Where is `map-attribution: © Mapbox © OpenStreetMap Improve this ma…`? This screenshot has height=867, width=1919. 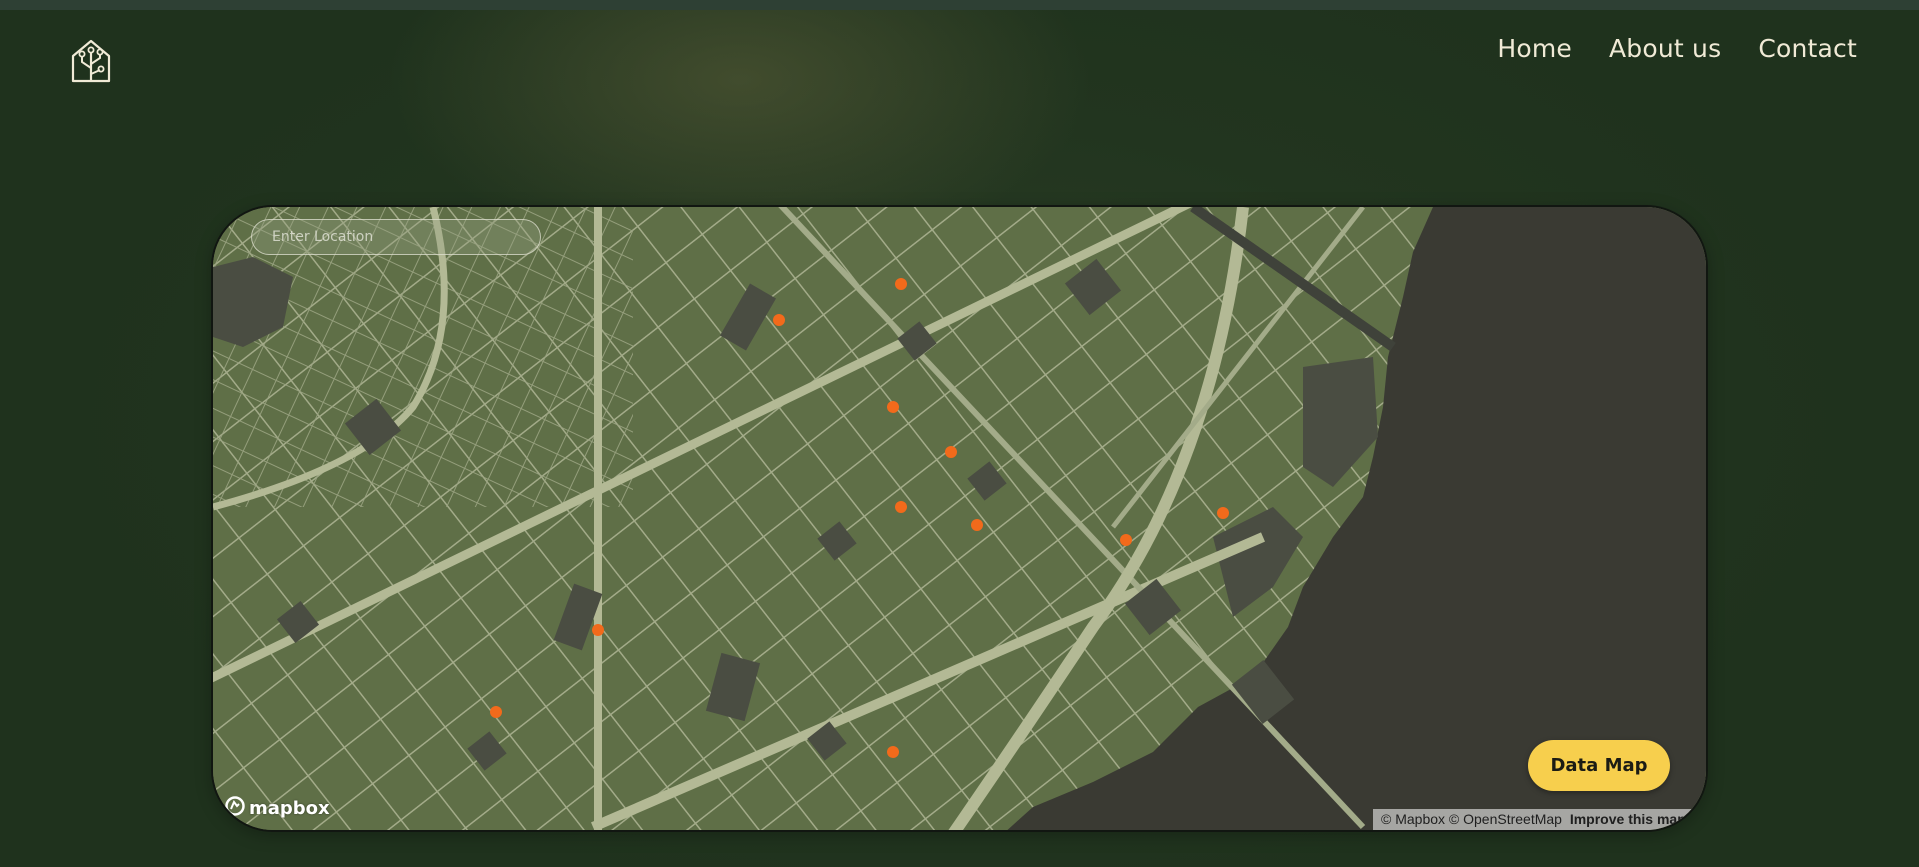
map-attribution: © Mapbox © OpenStreetMap Improve this ma… is located at coordinates (1539, 819).